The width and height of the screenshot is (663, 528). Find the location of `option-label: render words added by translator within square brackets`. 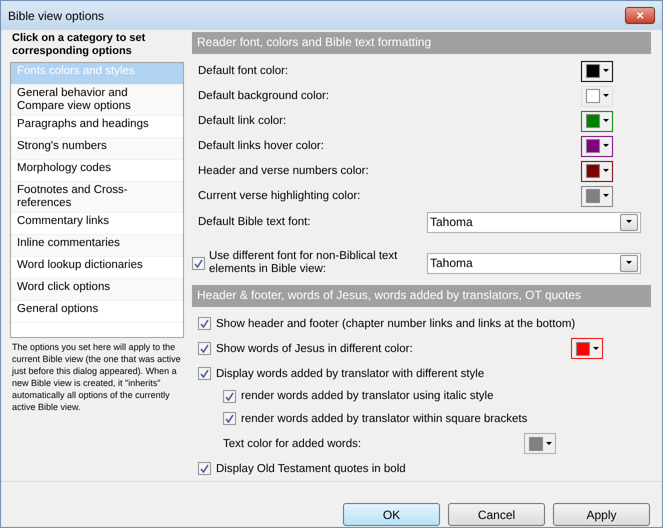

option-label: render words added by translator within square brackets is located at coordinates (384, 418).